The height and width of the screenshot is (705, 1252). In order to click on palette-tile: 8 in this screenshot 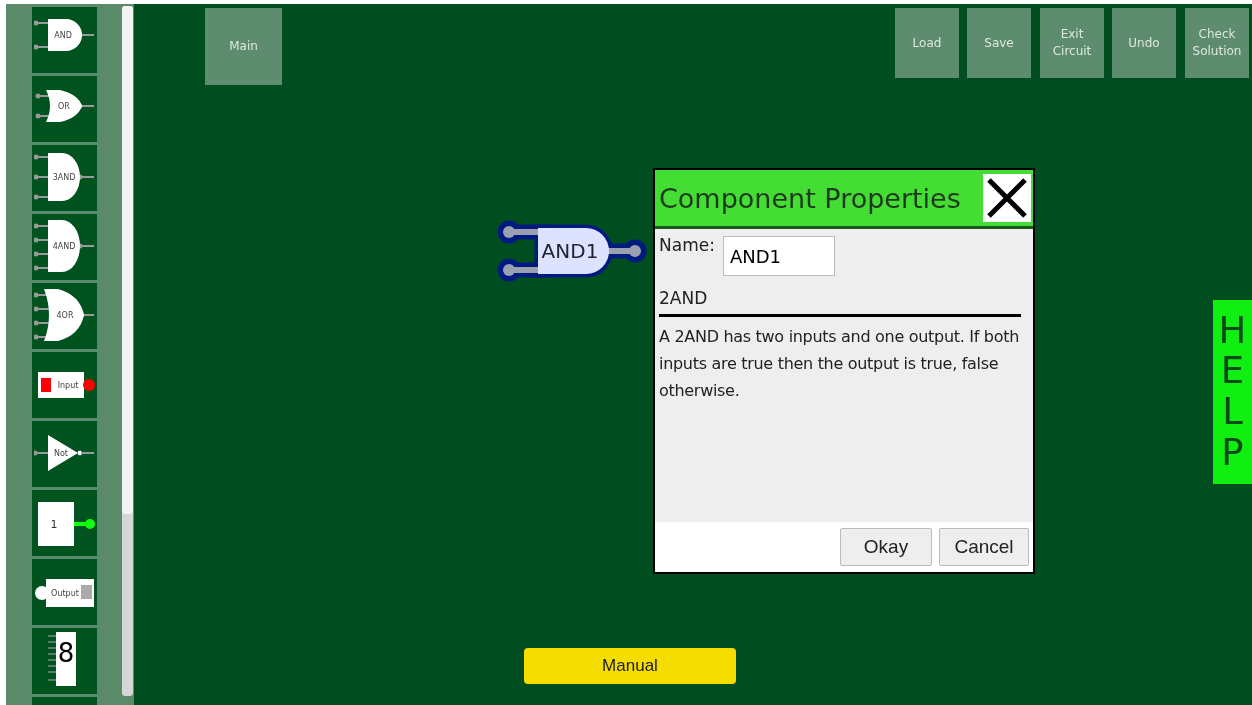, I will do `click(64, 661)`.